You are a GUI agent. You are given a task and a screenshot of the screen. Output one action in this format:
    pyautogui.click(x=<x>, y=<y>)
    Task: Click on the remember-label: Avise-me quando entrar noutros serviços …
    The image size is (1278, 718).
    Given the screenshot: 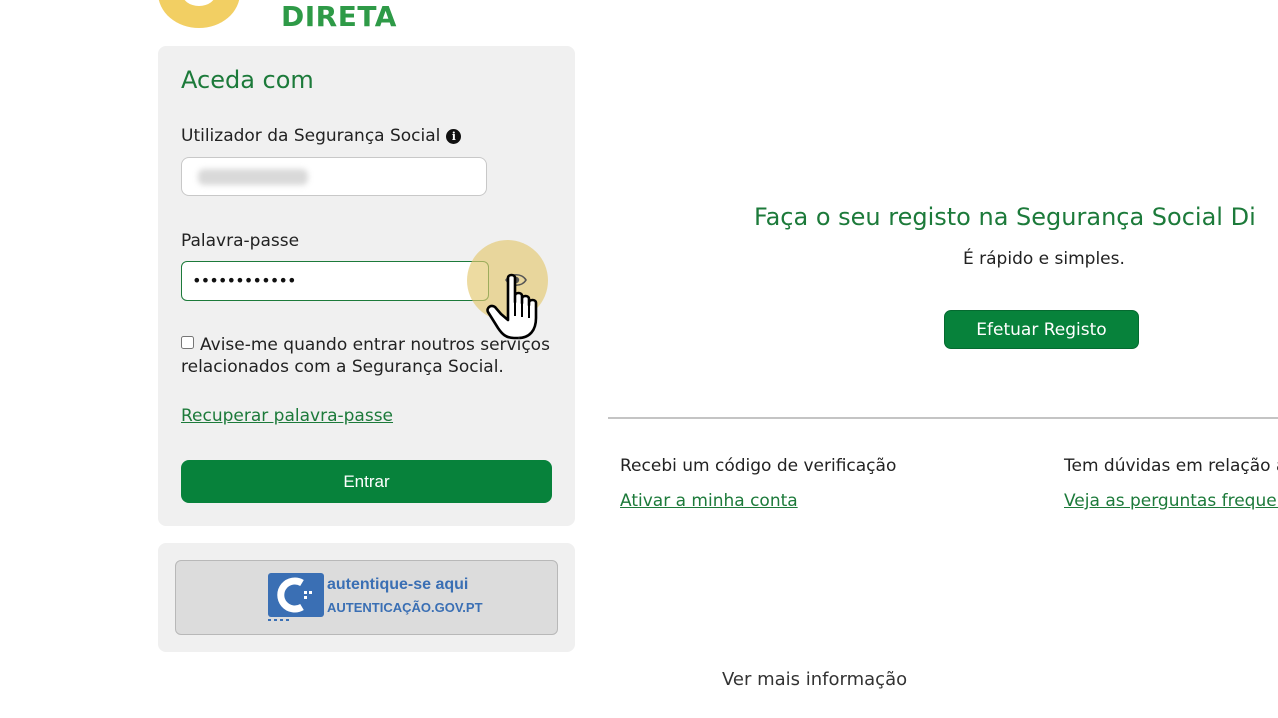 What is the action you would take?
    pyautogui.click(x=365, y=356)
    